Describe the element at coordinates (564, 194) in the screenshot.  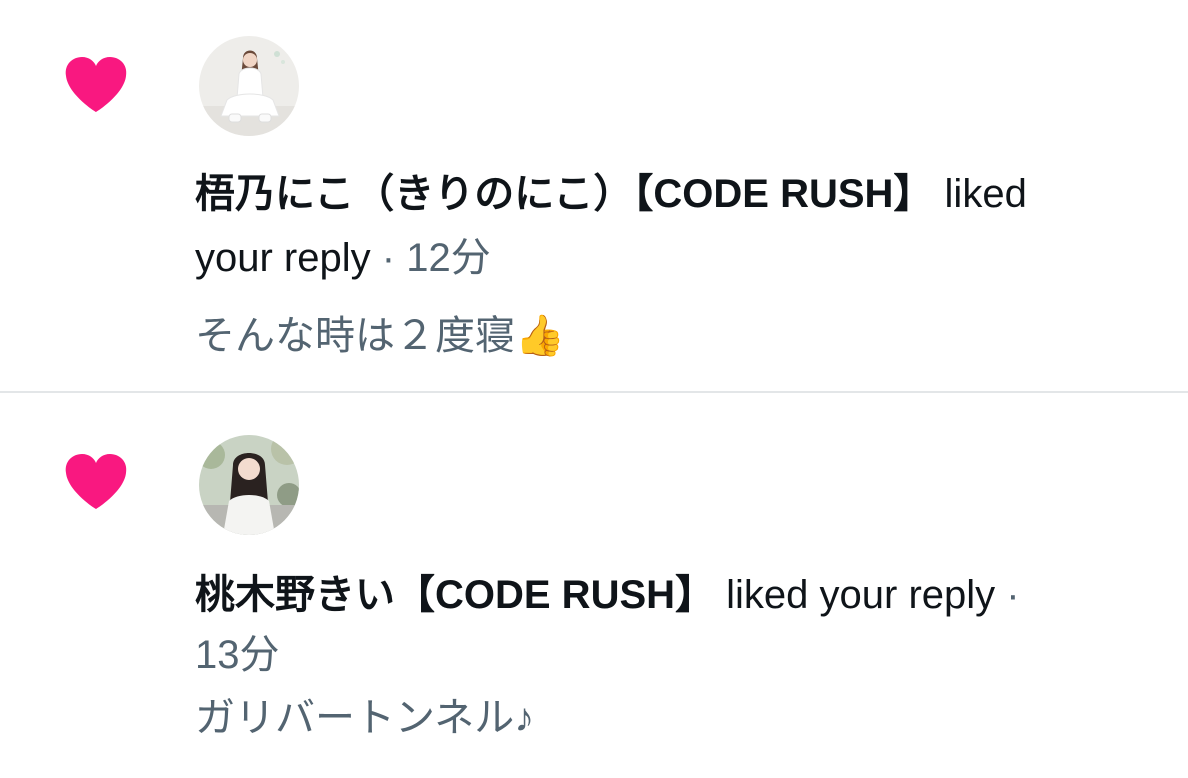
I see `user-name: 梧乃にこ（きりのにこ）【CODE RUSH】` at that location.